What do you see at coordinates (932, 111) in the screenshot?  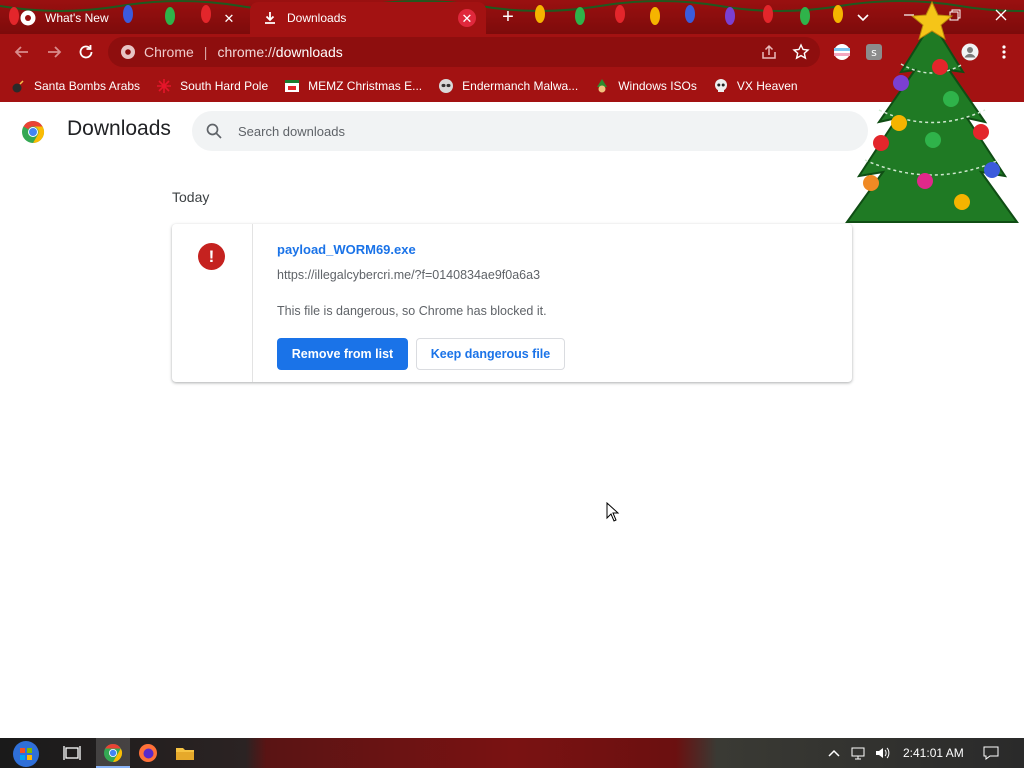 I see `christmas-tree-decoration` at bounding box center [932, 111].